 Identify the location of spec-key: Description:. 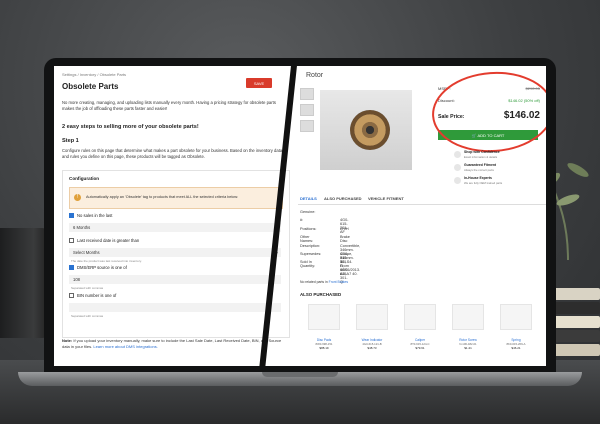
(310, 245).